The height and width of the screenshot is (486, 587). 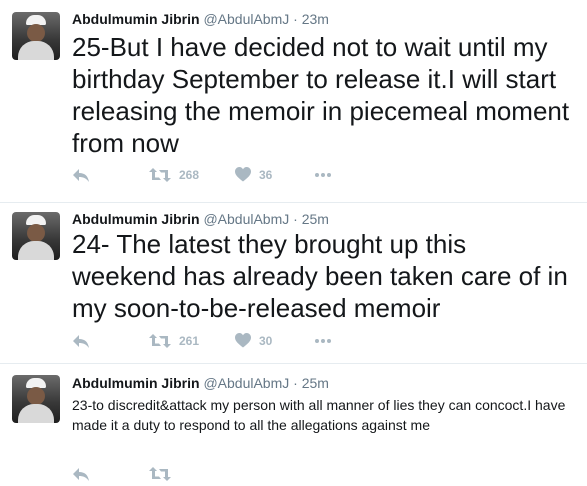 I want to click on retweet-button, so click(x=160, y=474).